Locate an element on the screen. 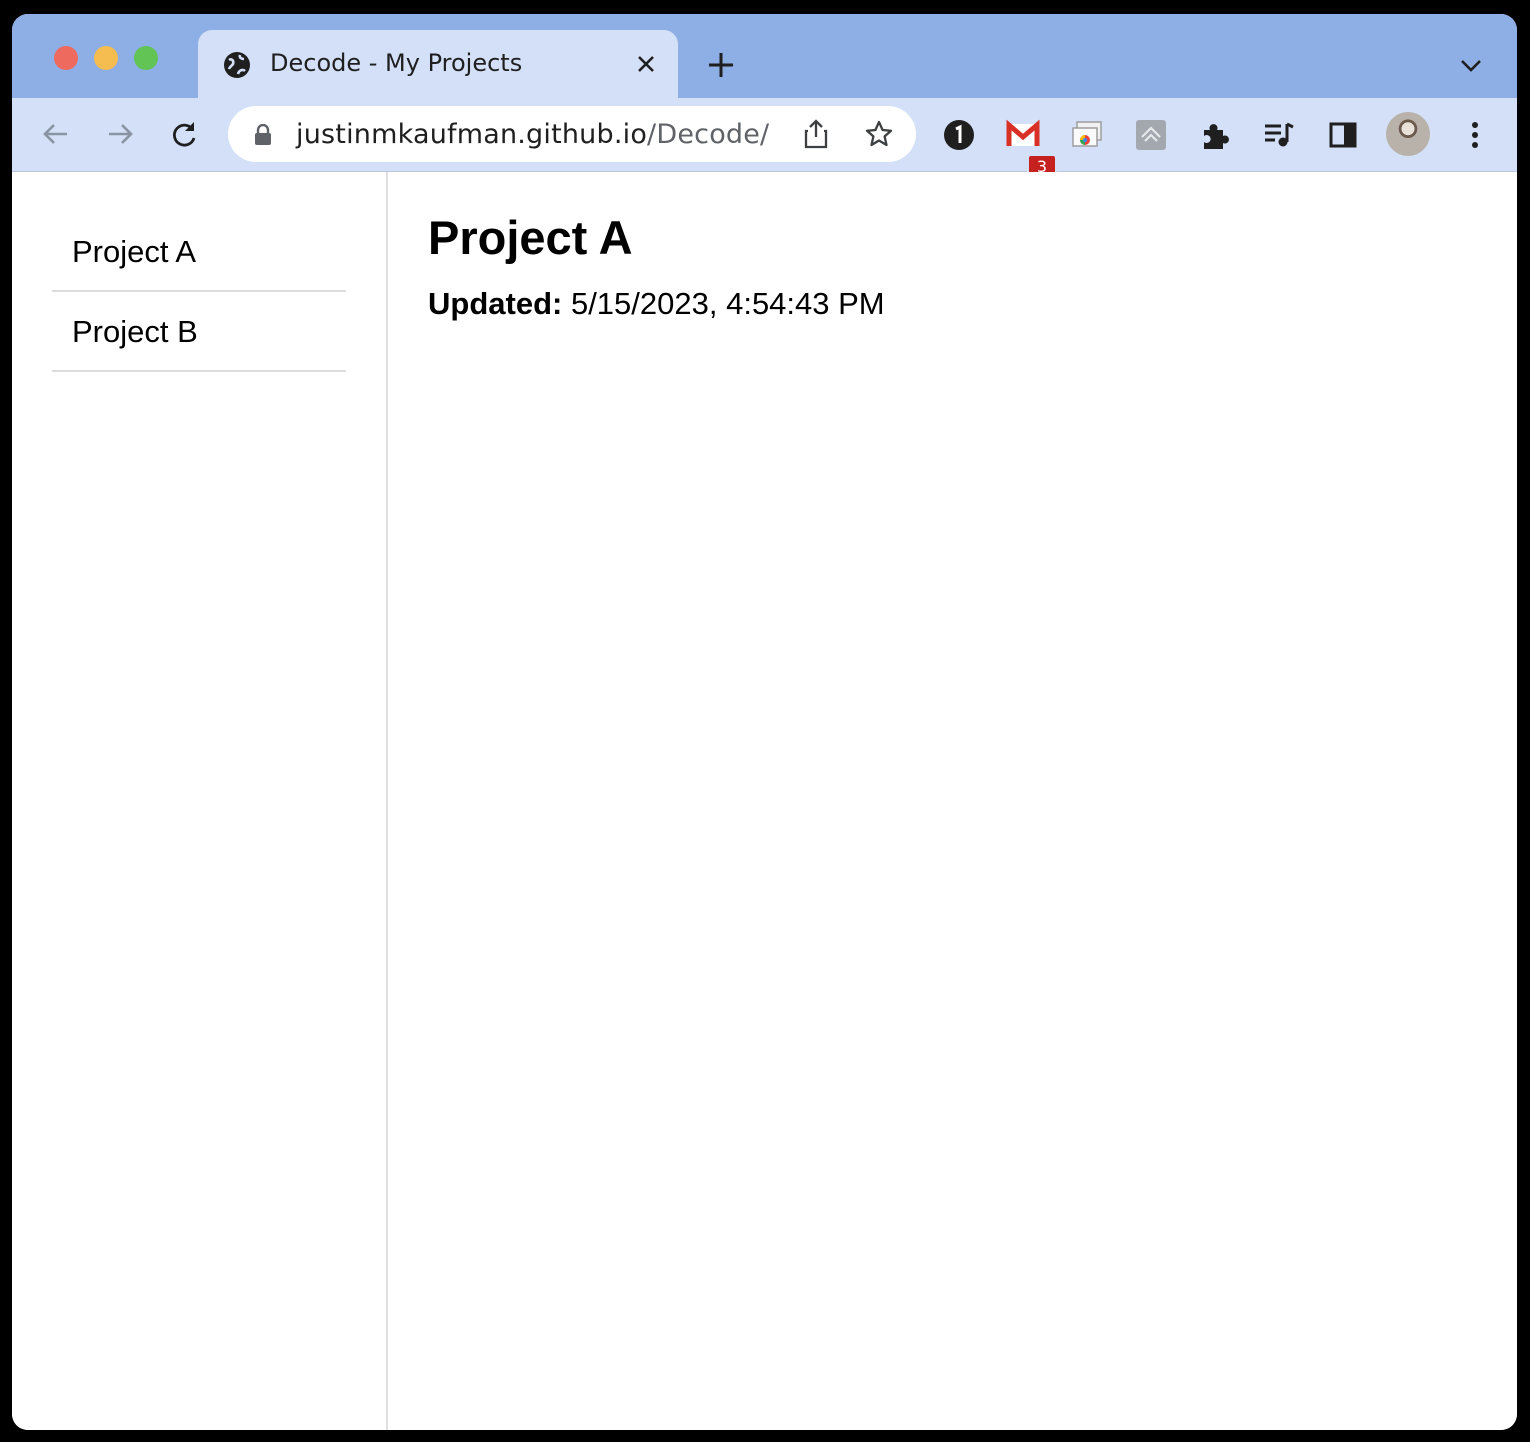 The width and height of the screenshot is (1530, 1442). media-controls-icon is located at coordinates (1279, 135).